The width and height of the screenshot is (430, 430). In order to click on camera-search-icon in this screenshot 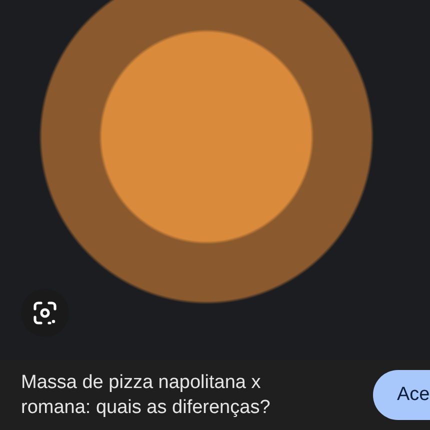, I will do `click(45, 313)`.